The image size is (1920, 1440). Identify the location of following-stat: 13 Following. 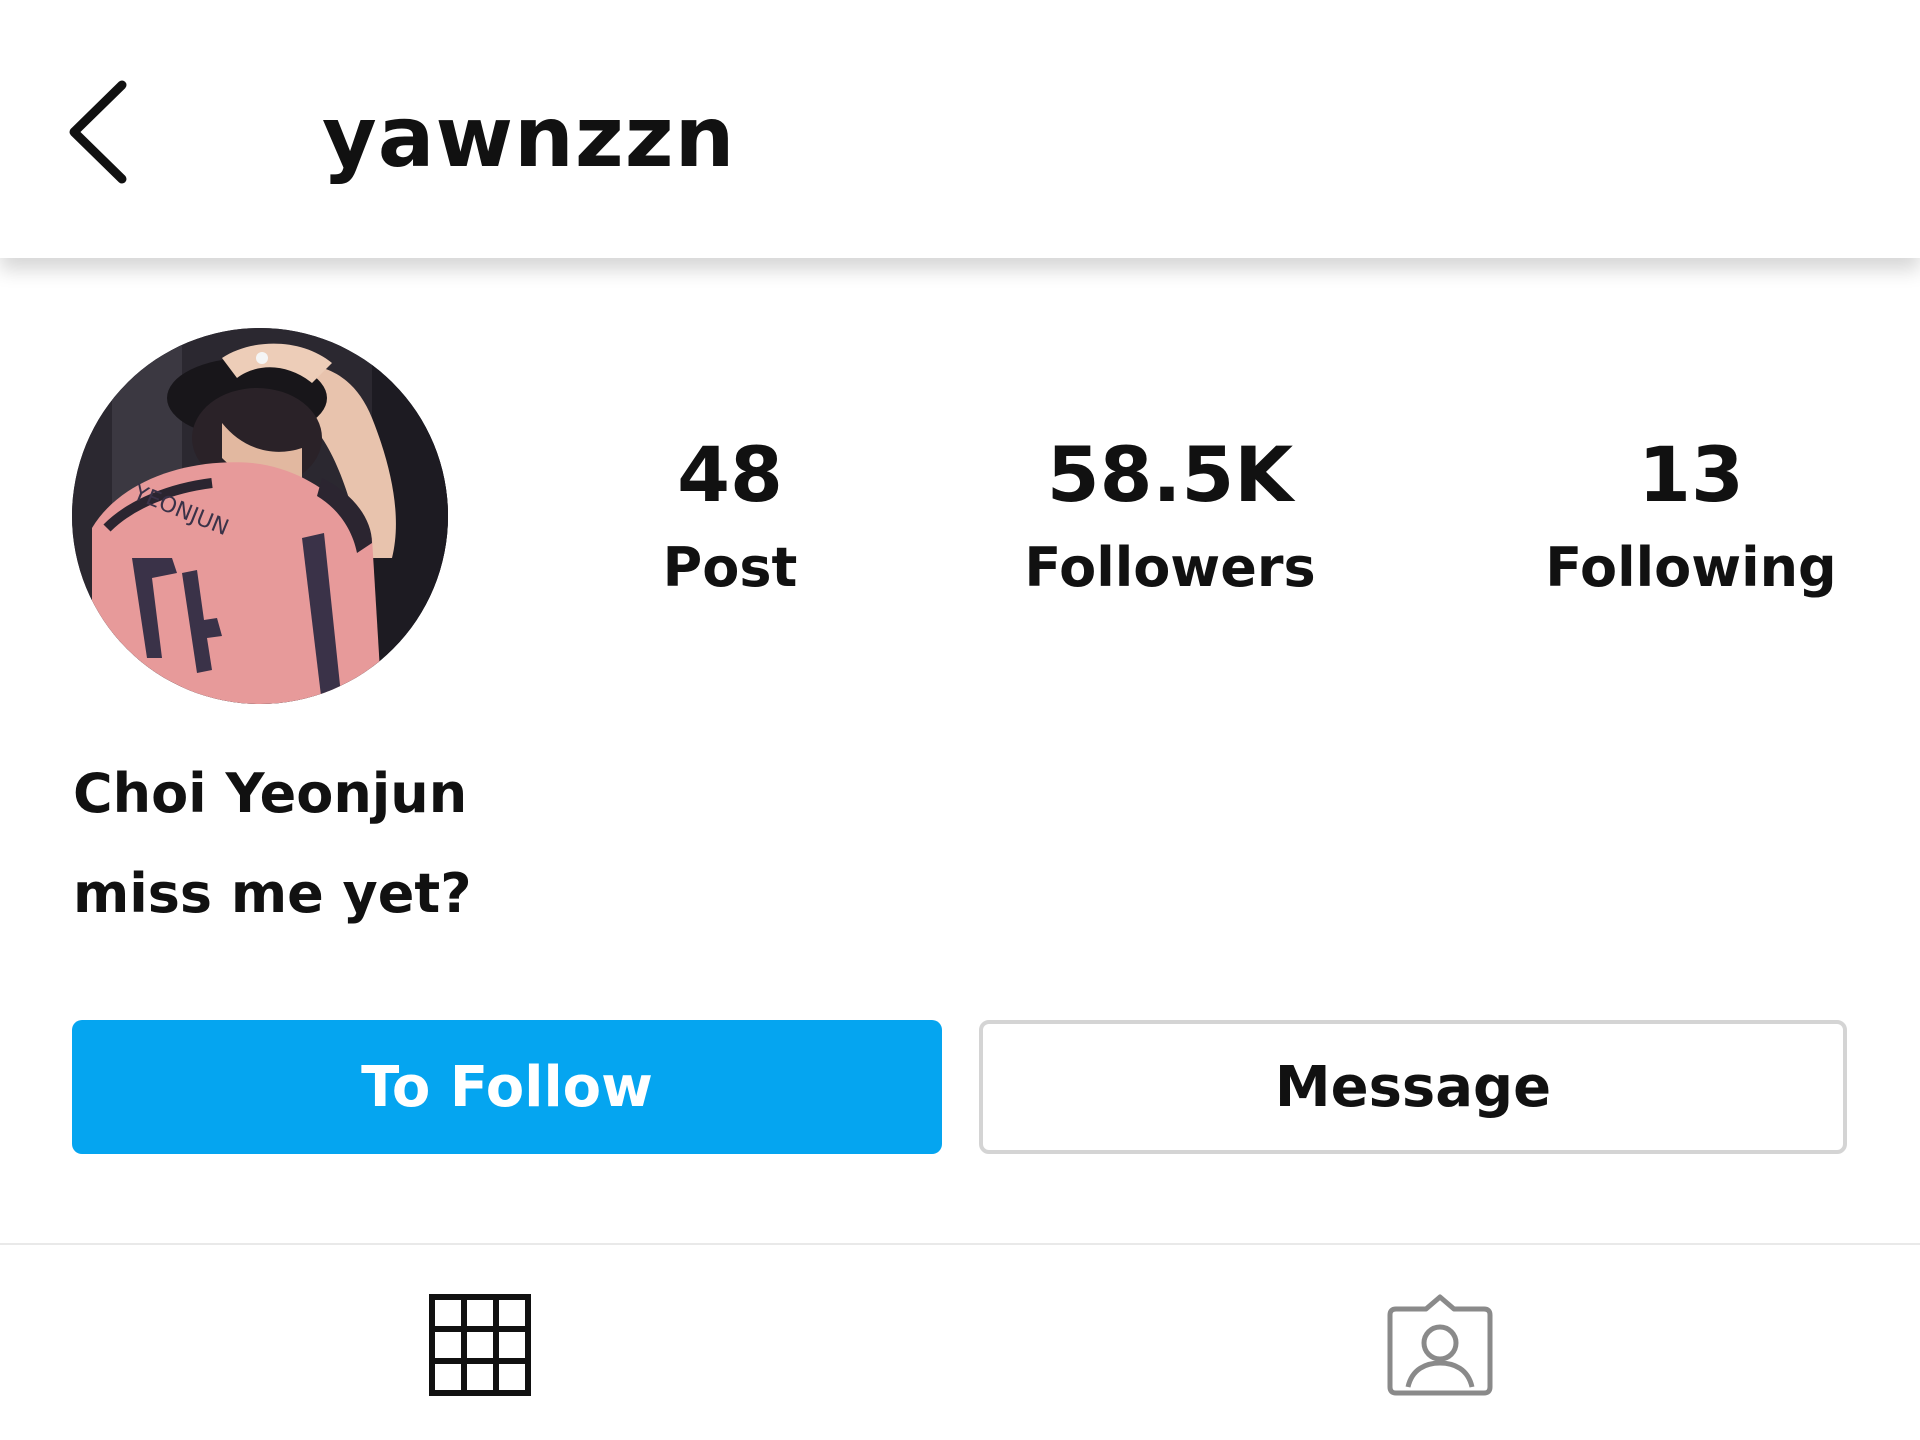
(1691, 517).